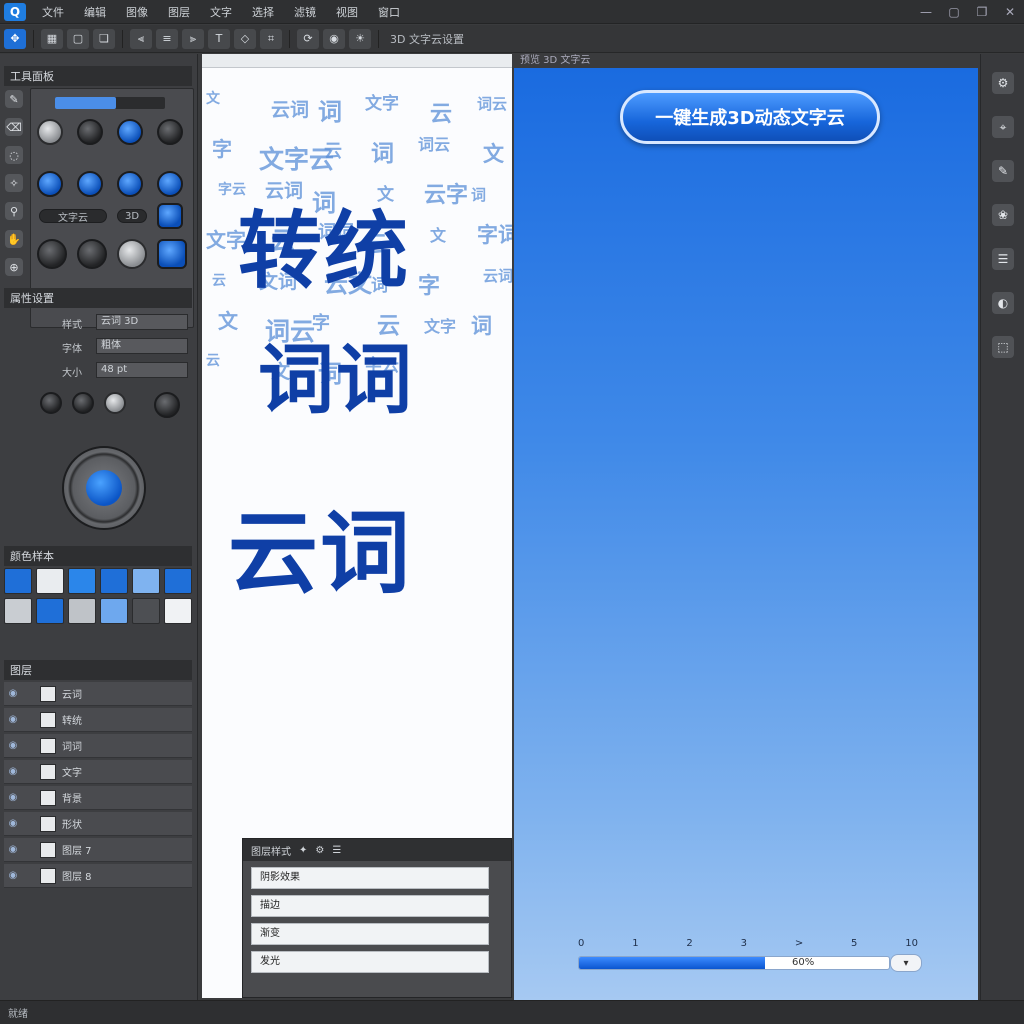  What do you see at coordinates (303, 850) in the screenshot?
I see `pin-icon: ✦` at bounding box center [303, 850].